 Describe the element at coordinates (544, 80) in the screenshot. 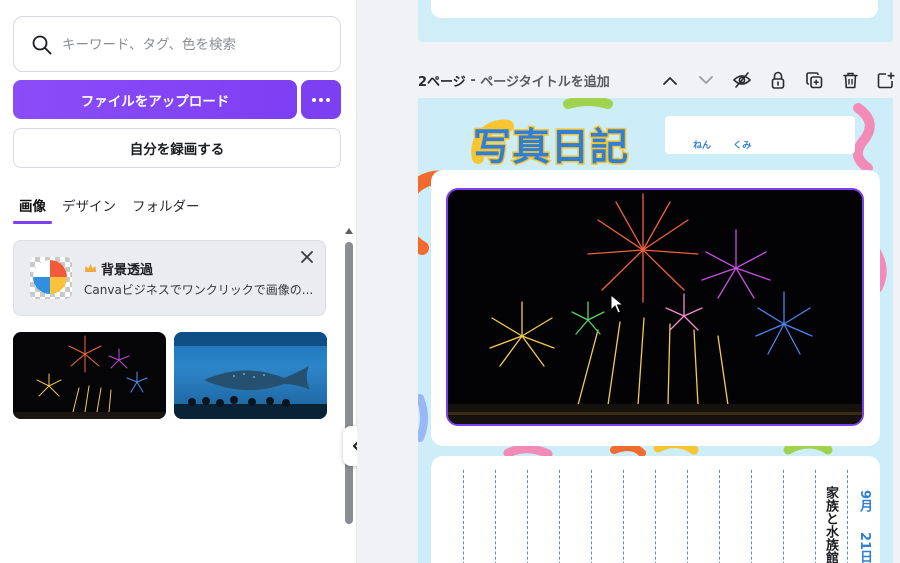

I see `page-title-input: ページタイトルを追加` at that location.